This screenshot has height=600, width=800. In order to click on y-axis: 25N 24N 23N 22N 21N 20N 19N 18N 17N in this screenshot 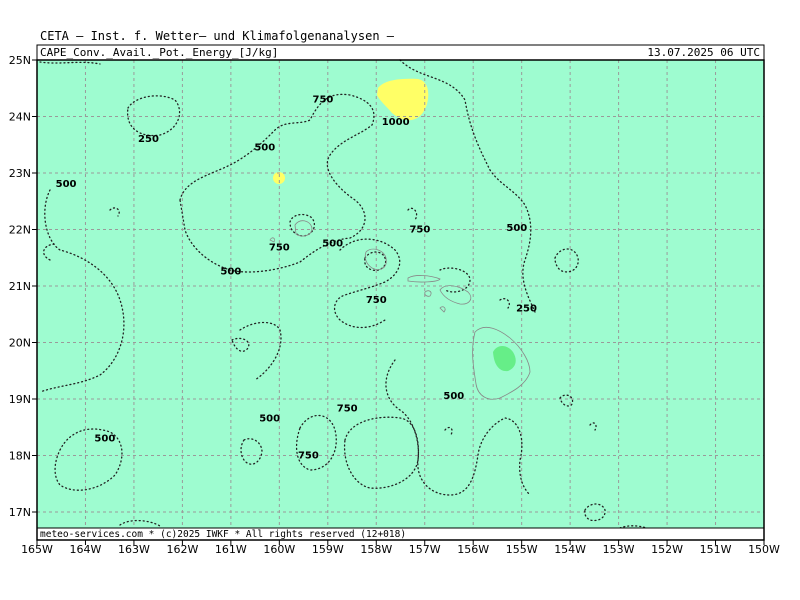, I will do `click(23, 286)`.